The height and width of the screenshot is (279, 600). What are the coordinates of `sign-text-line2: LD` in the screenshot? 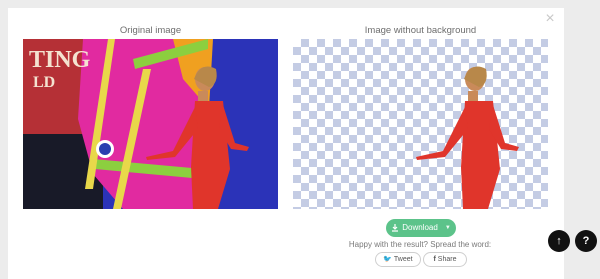 It's located at (44, 82).